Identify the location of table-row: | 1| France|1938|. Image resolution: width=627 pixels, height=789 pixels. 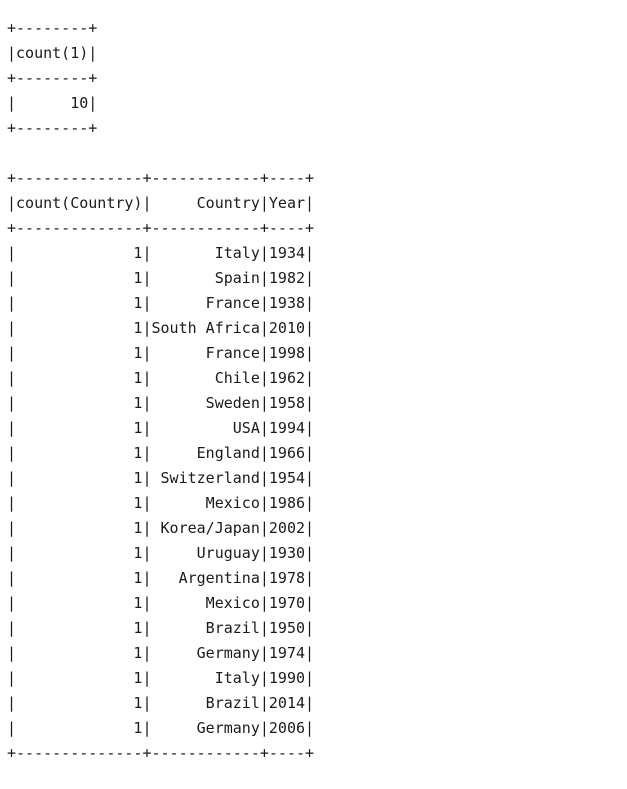
(161, 303).